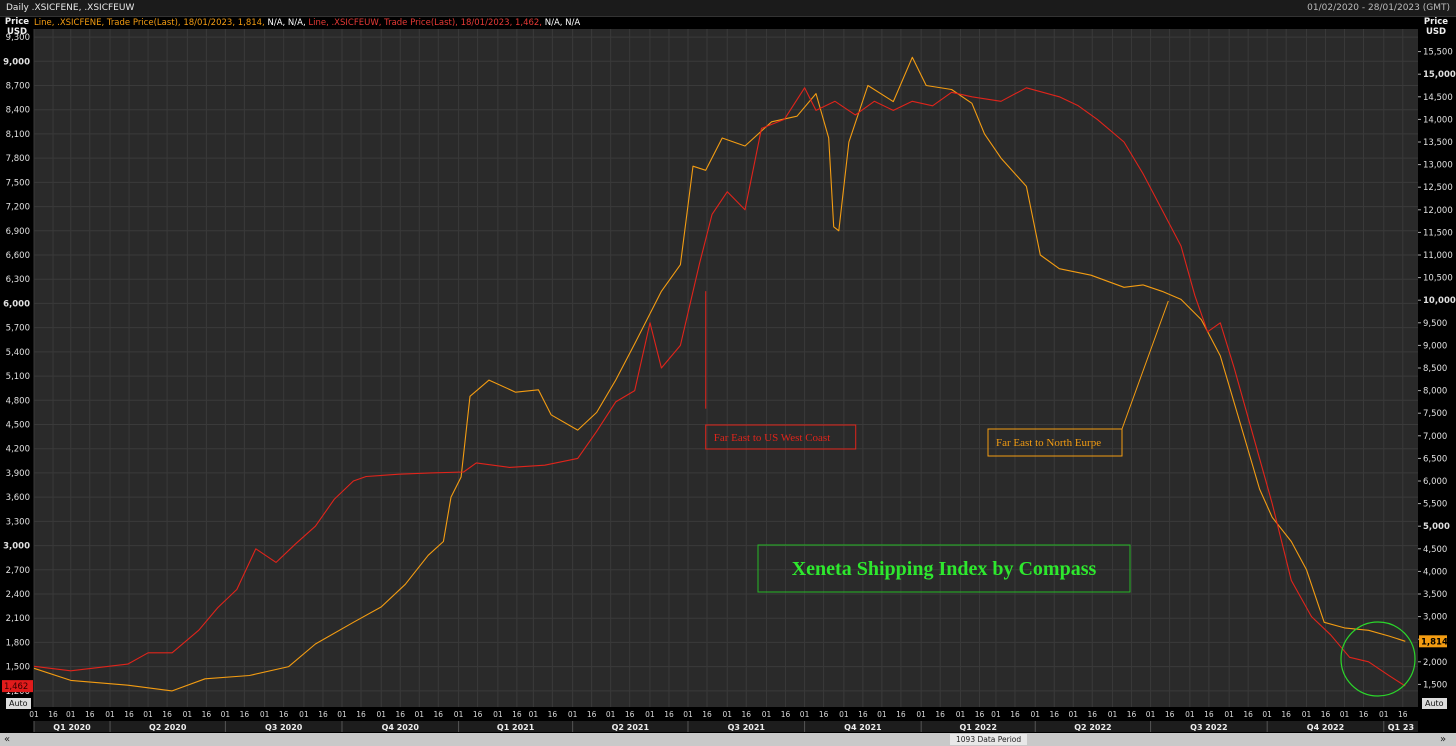 This screenshot has height=746, width=1456. I want to click on left-tick-label: 5,700, so click(18, 329).